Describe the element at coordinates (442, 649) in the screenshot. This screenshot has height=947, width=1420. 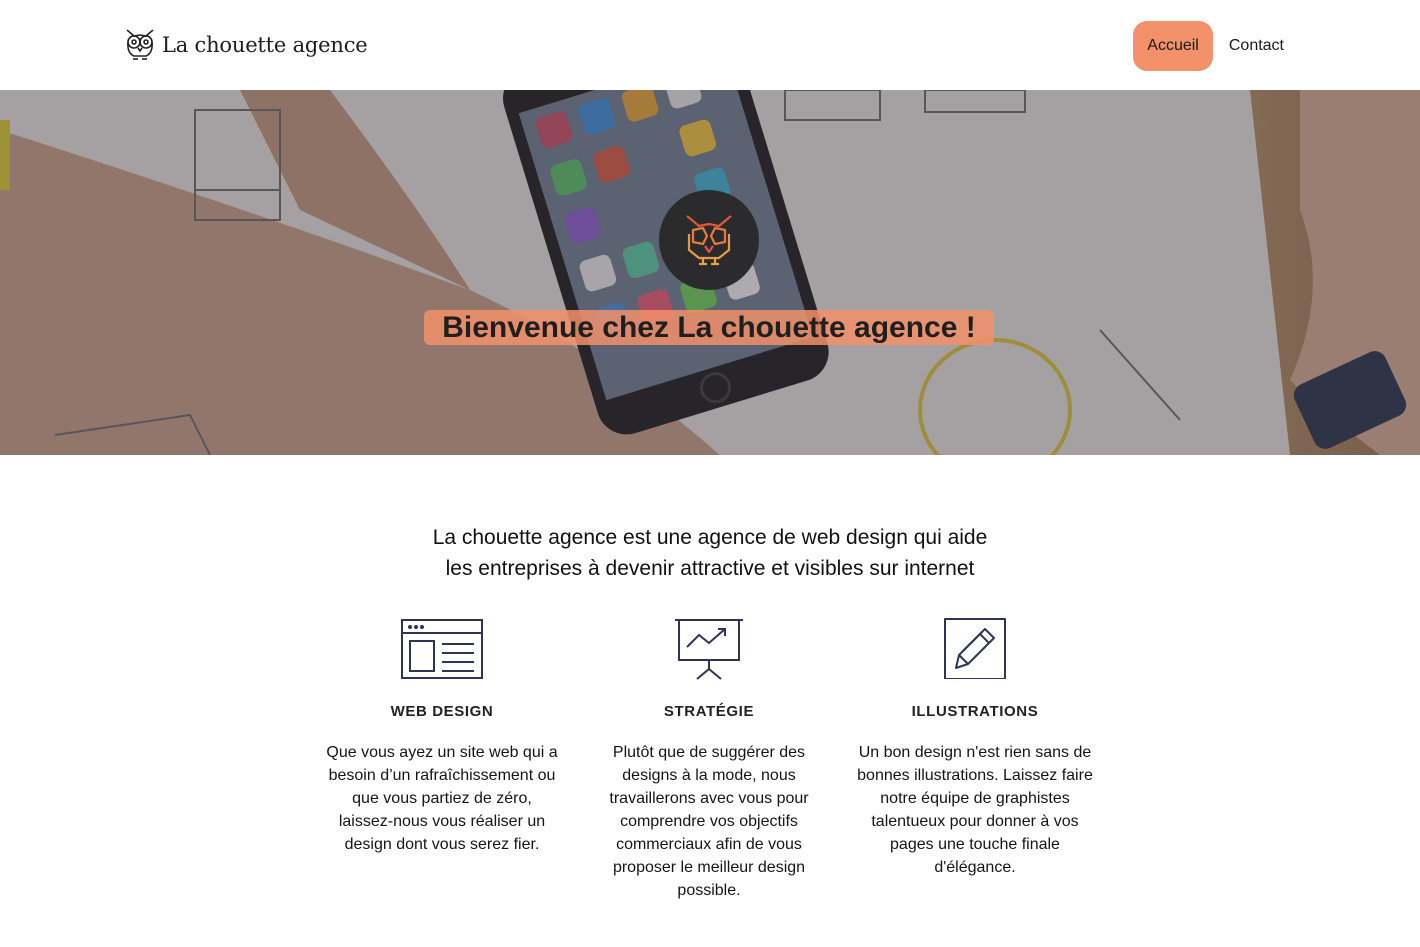
I see `web-browser-icon` at that location.